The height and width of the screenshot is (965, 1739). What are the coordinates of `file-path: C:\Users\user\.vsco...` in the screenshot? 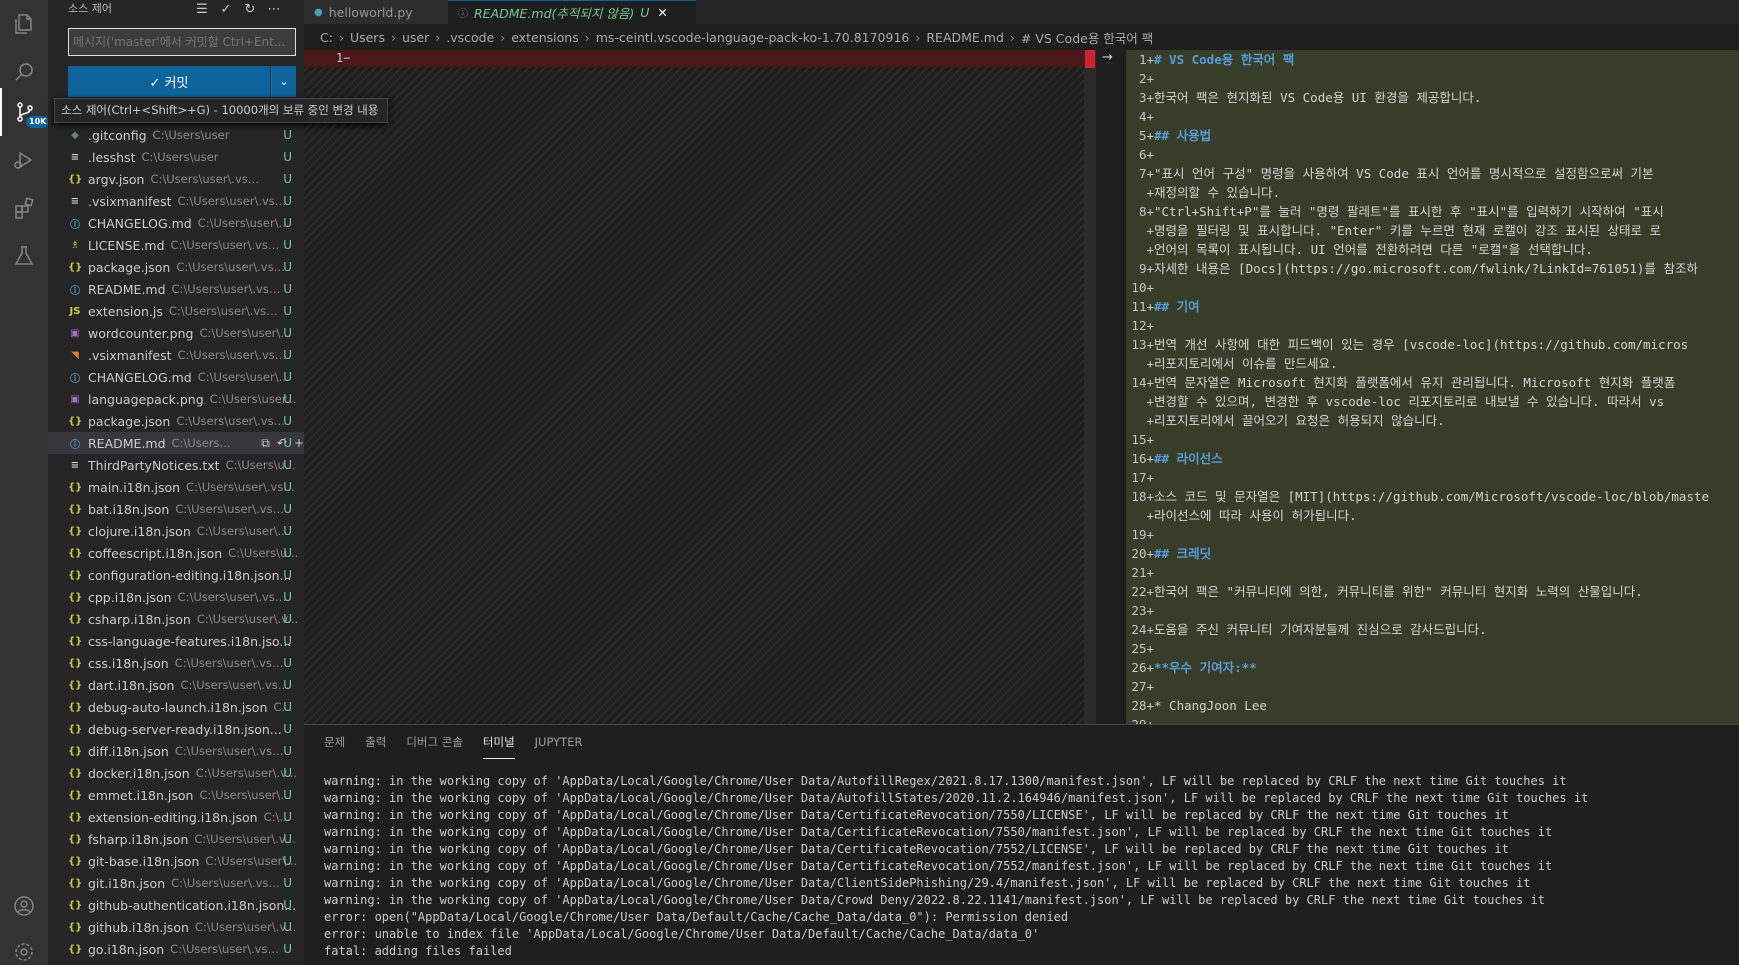 It's located at (229, 751).